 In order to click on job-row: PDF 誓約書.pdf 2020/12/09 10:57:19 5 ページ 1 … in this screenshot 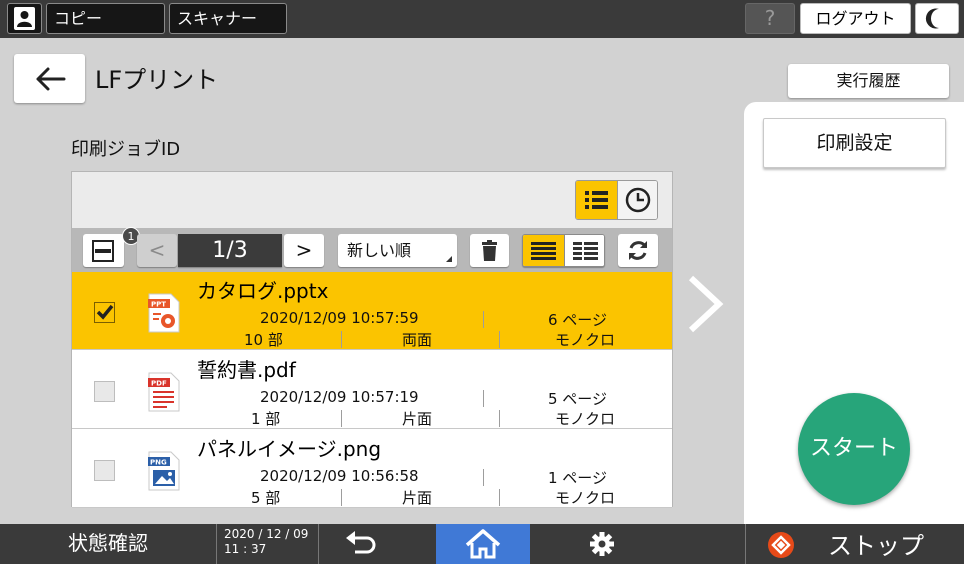, I will do `click(372, 390)`.